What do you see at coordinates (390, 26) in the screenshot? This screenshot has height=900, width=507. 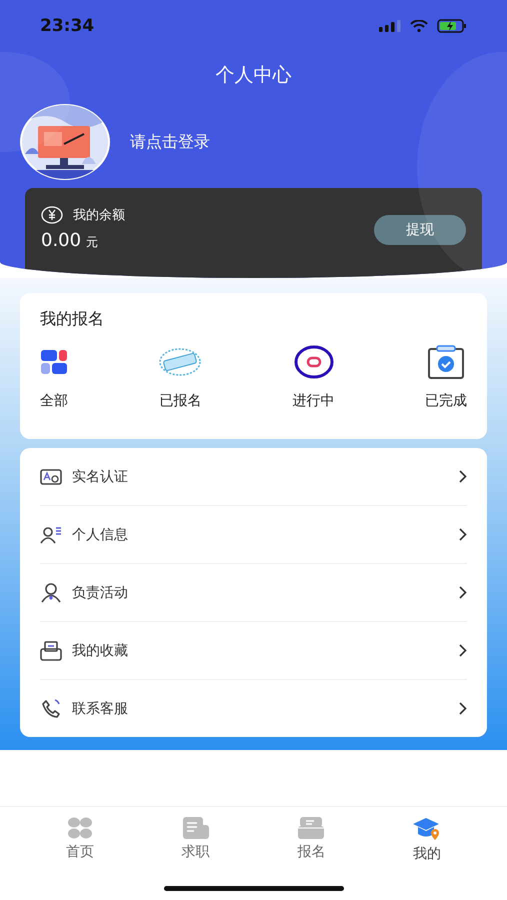 I see `signal-icon` at bounding box center [390, 26].